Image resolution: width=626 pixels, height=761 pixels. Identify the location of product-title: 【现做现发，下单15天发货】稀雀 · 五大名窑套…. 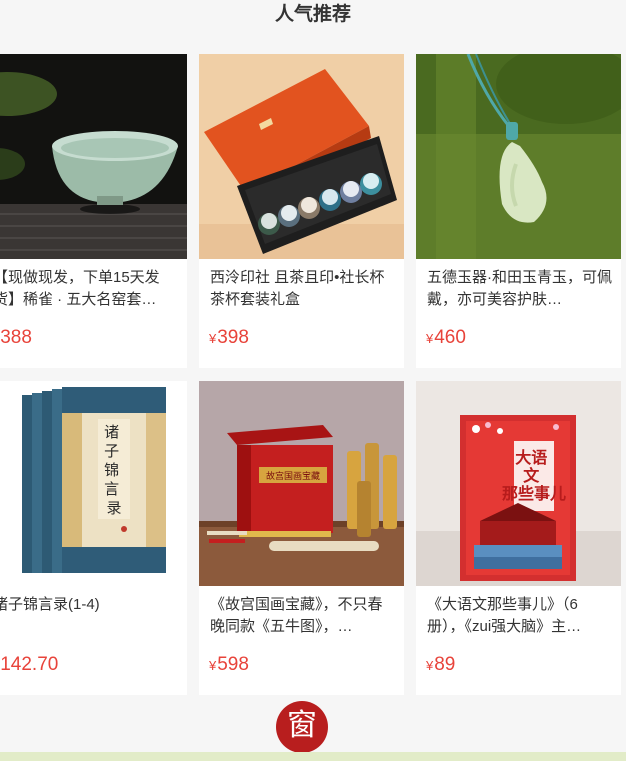
(89, 289).